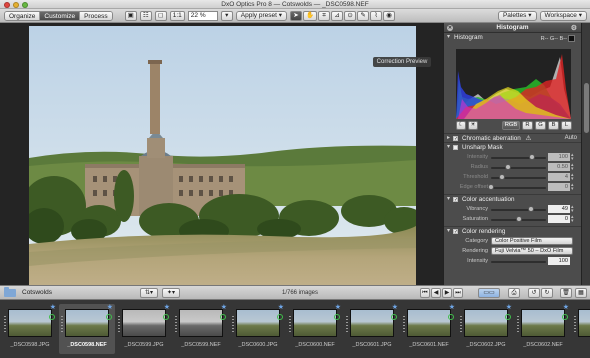  What do you see at coordinates (461, 125) in the screenshot?
I see `moon-icon: ☾` at bounding box center [461, 125].